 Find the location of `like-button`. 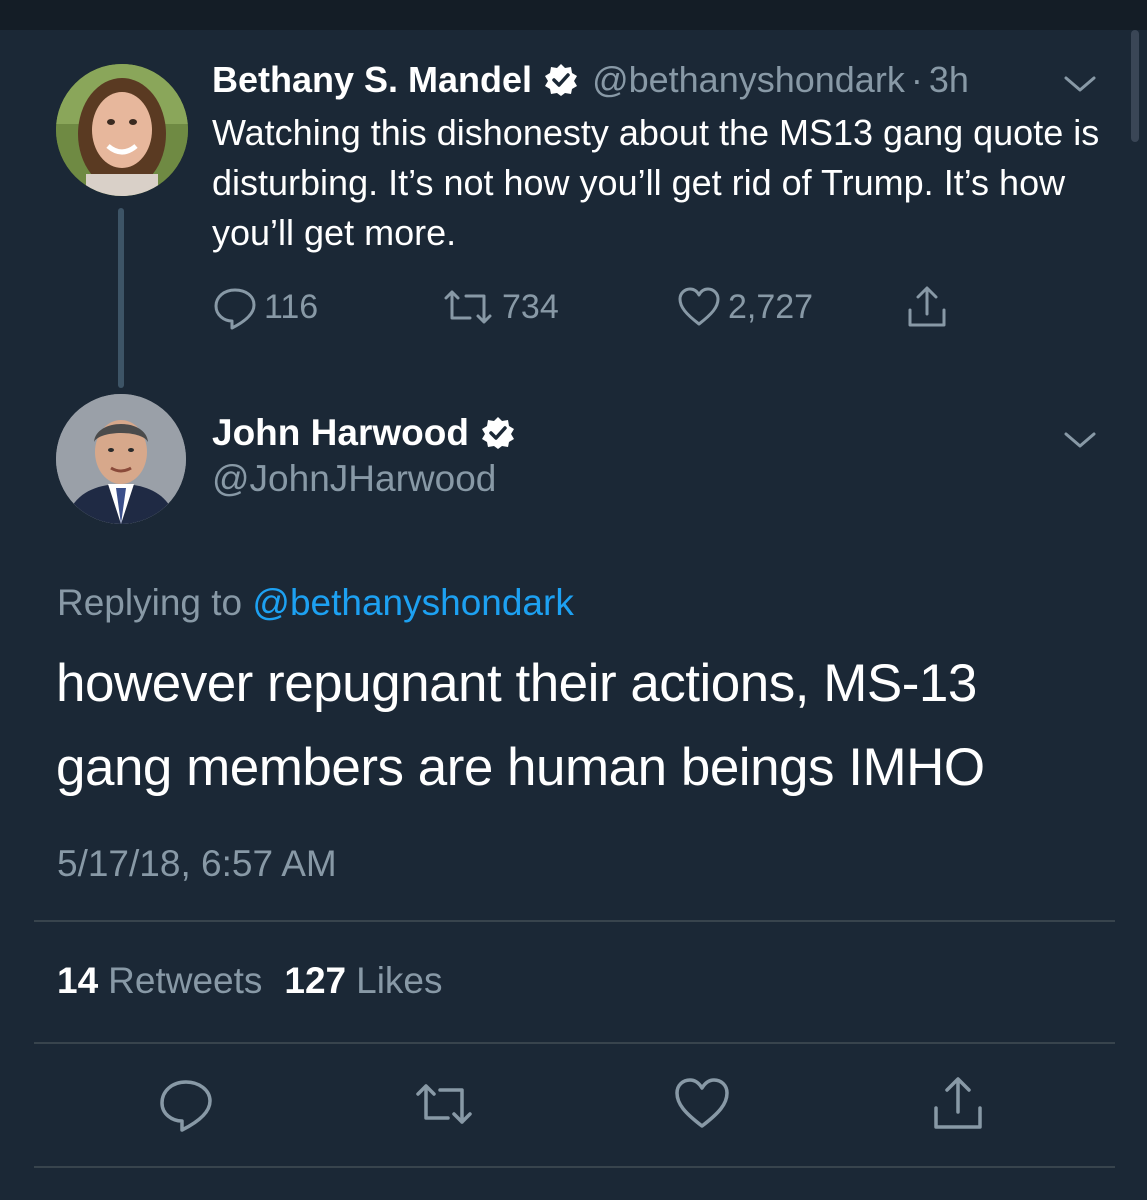

like-button is located at coordinates (702, 1104).